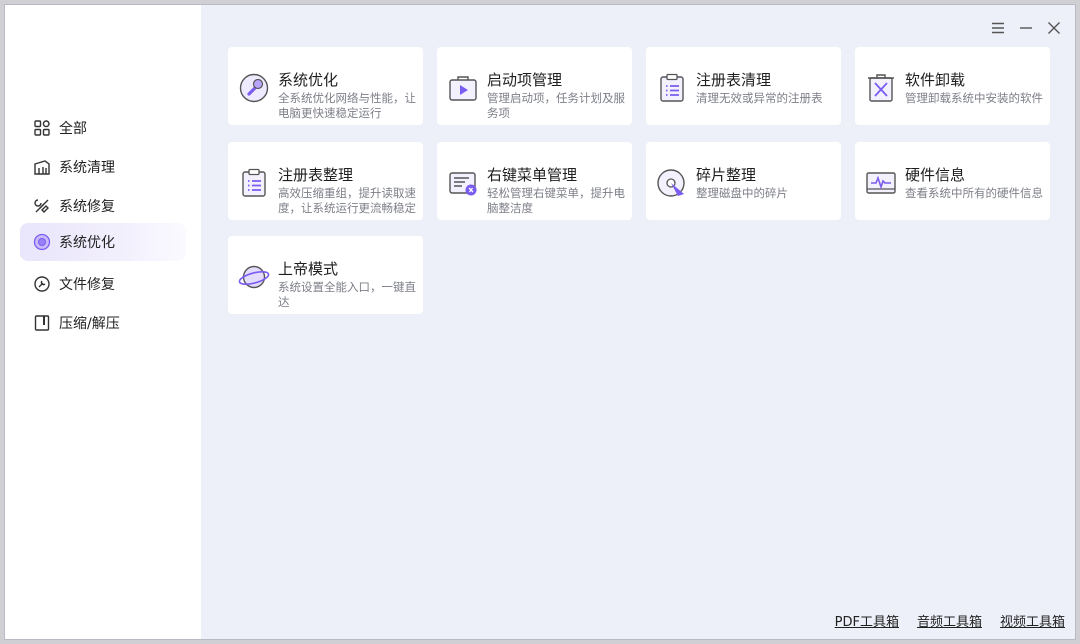 This screenshot has width=1080, height=644. I want to click on startup-icon, so click(463, 88).